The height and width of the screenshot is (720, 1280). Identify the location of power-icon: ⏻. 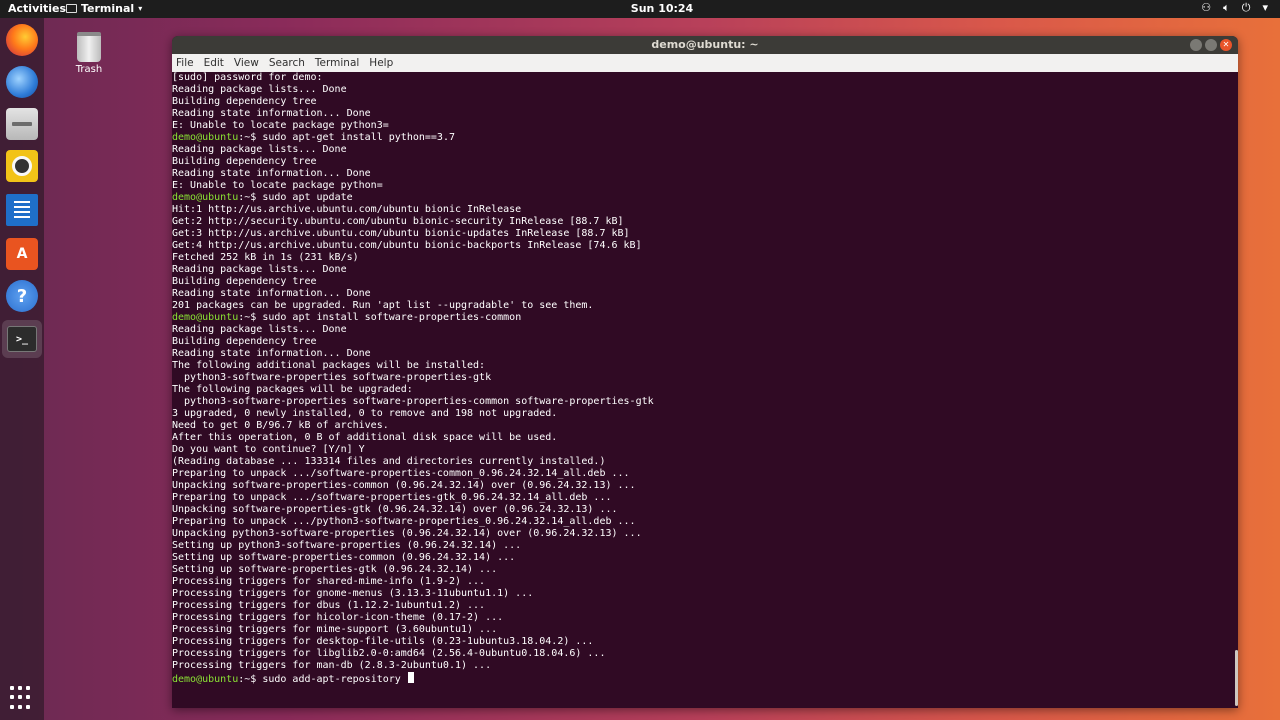
(1246, 8).